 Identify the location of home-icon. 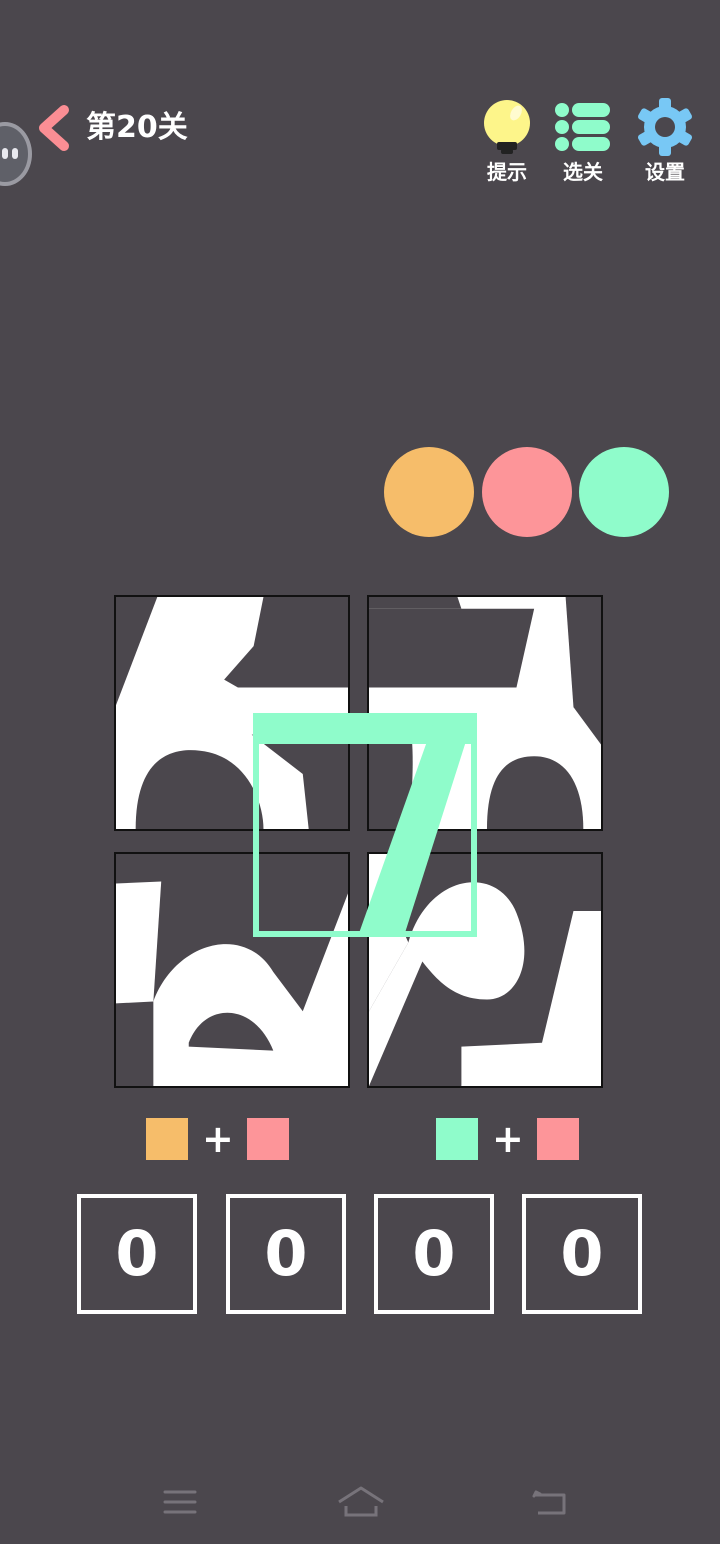
(361, 1503).